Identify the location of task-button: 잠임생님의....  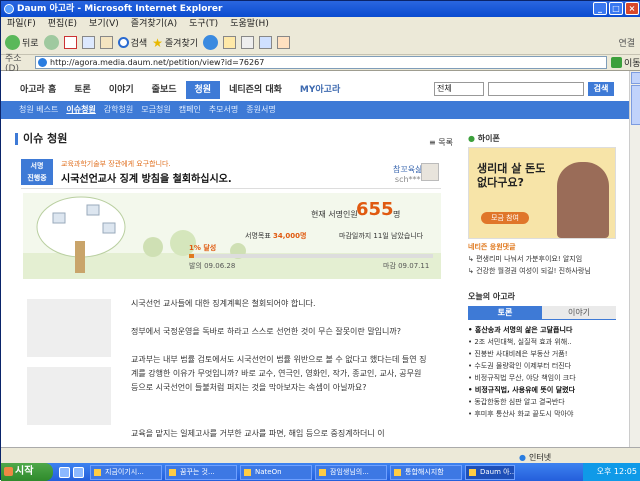
(351, 472).